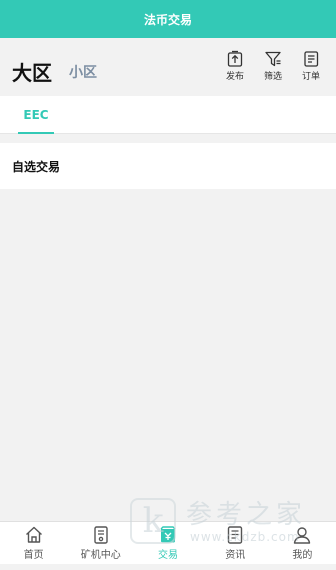  I want to click on nav-label-home: 首页, so click(33, 555).